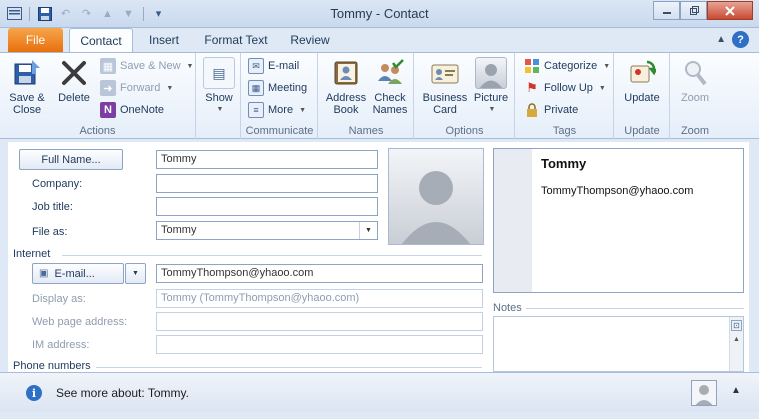 The width and height of the screenshot is (759, 419). What do you see at coordinates (319, 344) in the screenshot?
I see `im-address-field` at bounding box center [319, 344].